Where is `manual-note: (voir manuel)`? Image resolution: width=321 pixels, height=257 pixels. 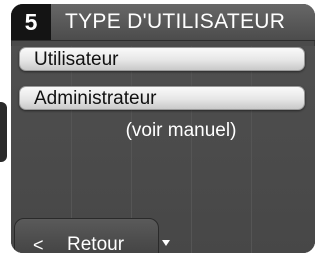 manual-note: (voir manuel) is located at coordinates (181, 130).